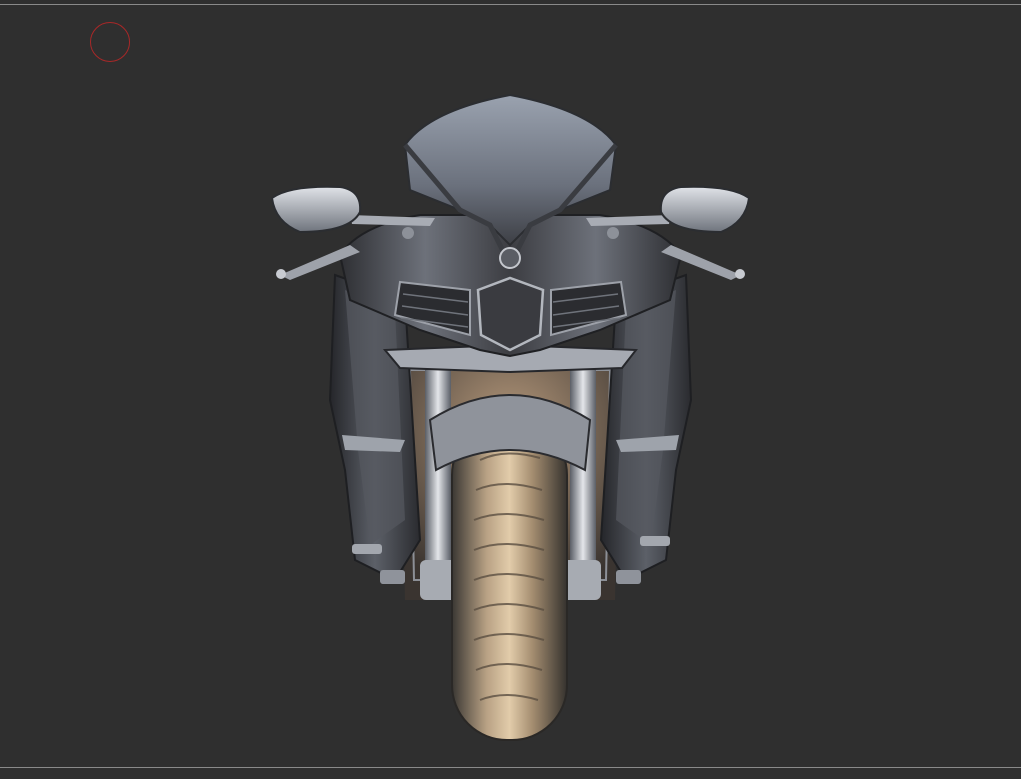 This screenshot has height=779, width=1021. I want to click on center-emblem, so click(510, 314).